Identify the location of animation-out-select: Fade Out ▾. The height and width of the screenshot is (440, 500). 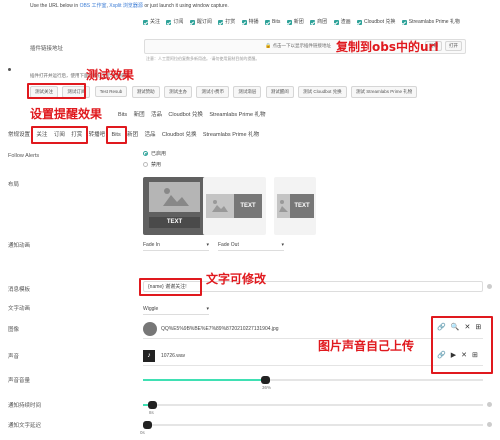
(251, 245).